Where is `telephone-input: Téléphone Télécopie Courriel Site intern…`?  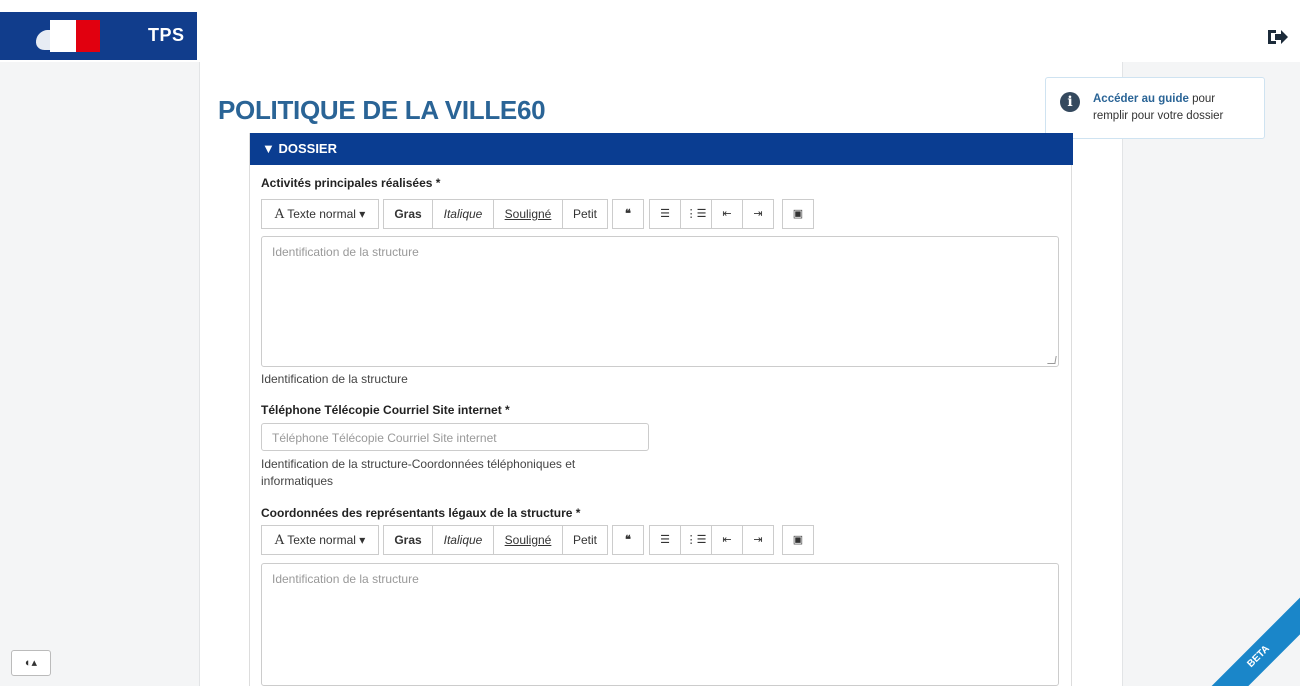
telephone-input: Téléphone Télécopie Courriel Site intern… is located at coordinates (455, 437).